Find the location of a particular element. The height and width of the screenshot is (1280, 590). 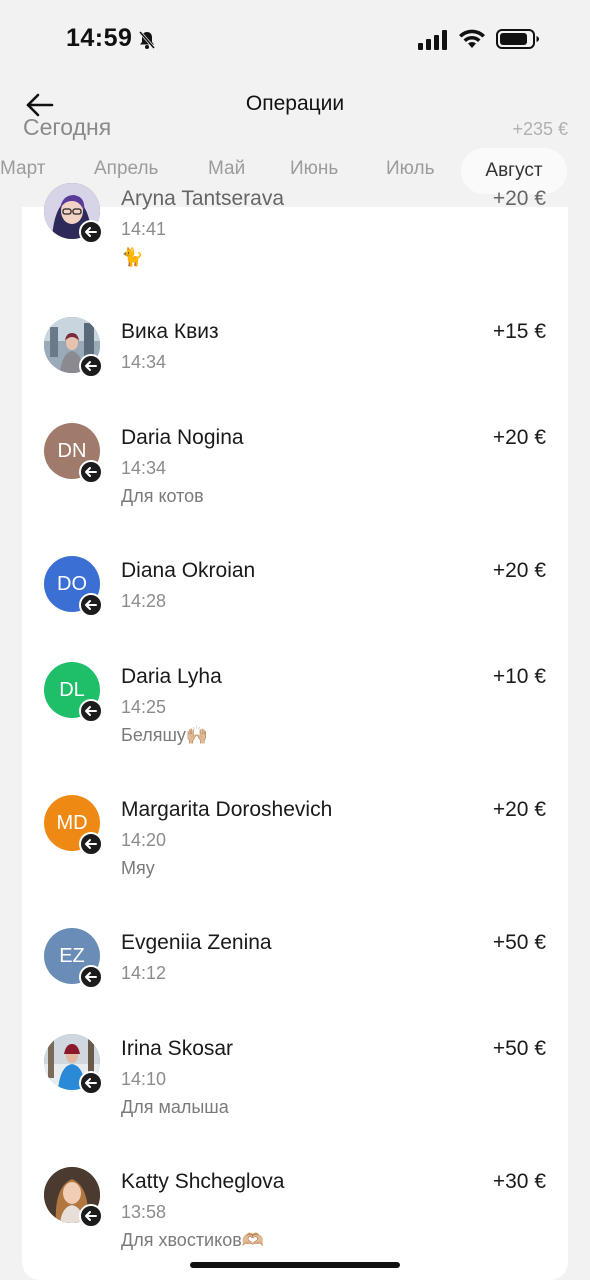

list-item: DN Daria Nogina 14:34 Для котов +20 € is located at coordinates (295, 479).